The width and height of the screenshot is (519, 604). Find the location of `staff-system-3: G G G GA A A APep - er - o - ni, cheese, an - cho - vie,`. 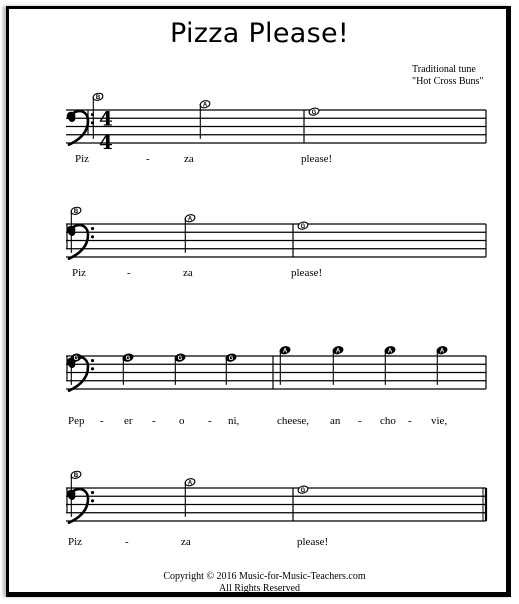

staff-system-3: G G G GA A A APep - er - o - ni, cheese, an - cho - vie, is located at coordinates (276, 386).